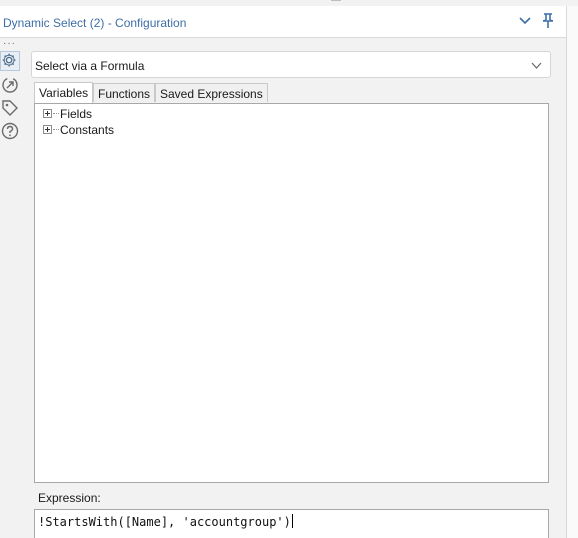 This screenshot has height=538, width=578. What do you see at coordinates (10, 131) in the screenshot?
I see `help-icon` at bounding box center [10, 131].